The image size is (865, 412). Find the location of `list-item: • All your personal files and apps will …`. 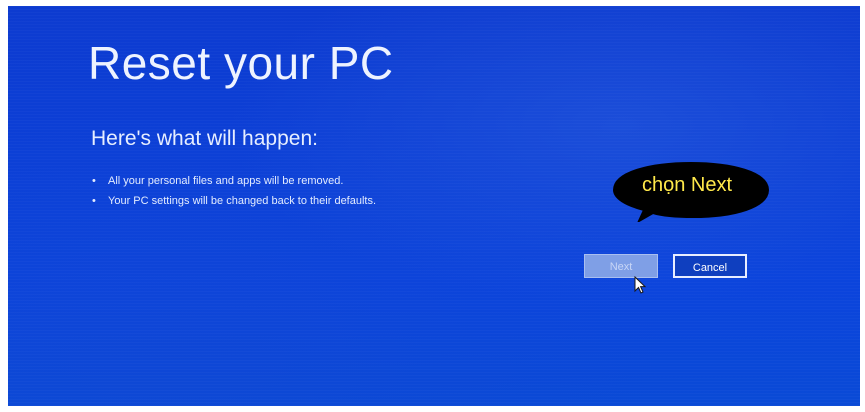

list-item: • All your personal files and apps will … is located at coordinates (233, 181).